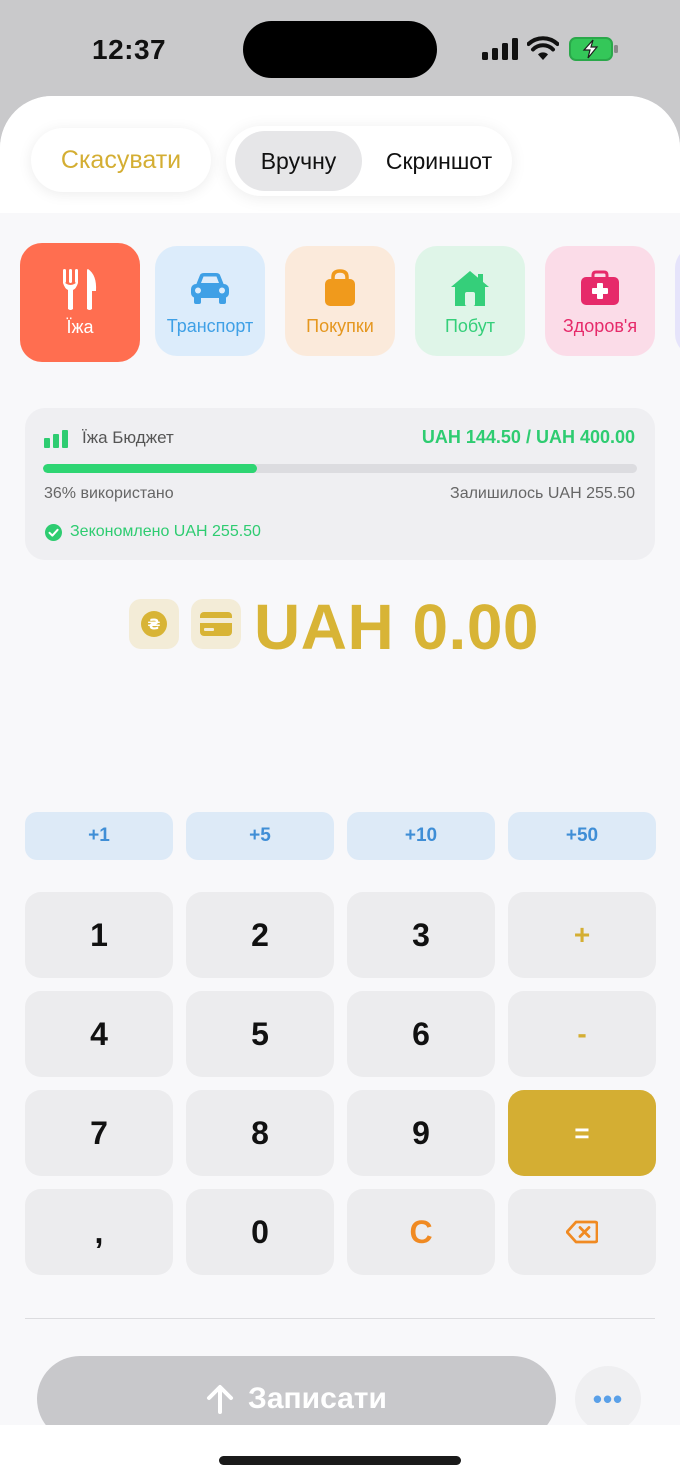  Describe the element at coordinates (582, 1034) in the screenshot. I see `key-minus: -` at that location.